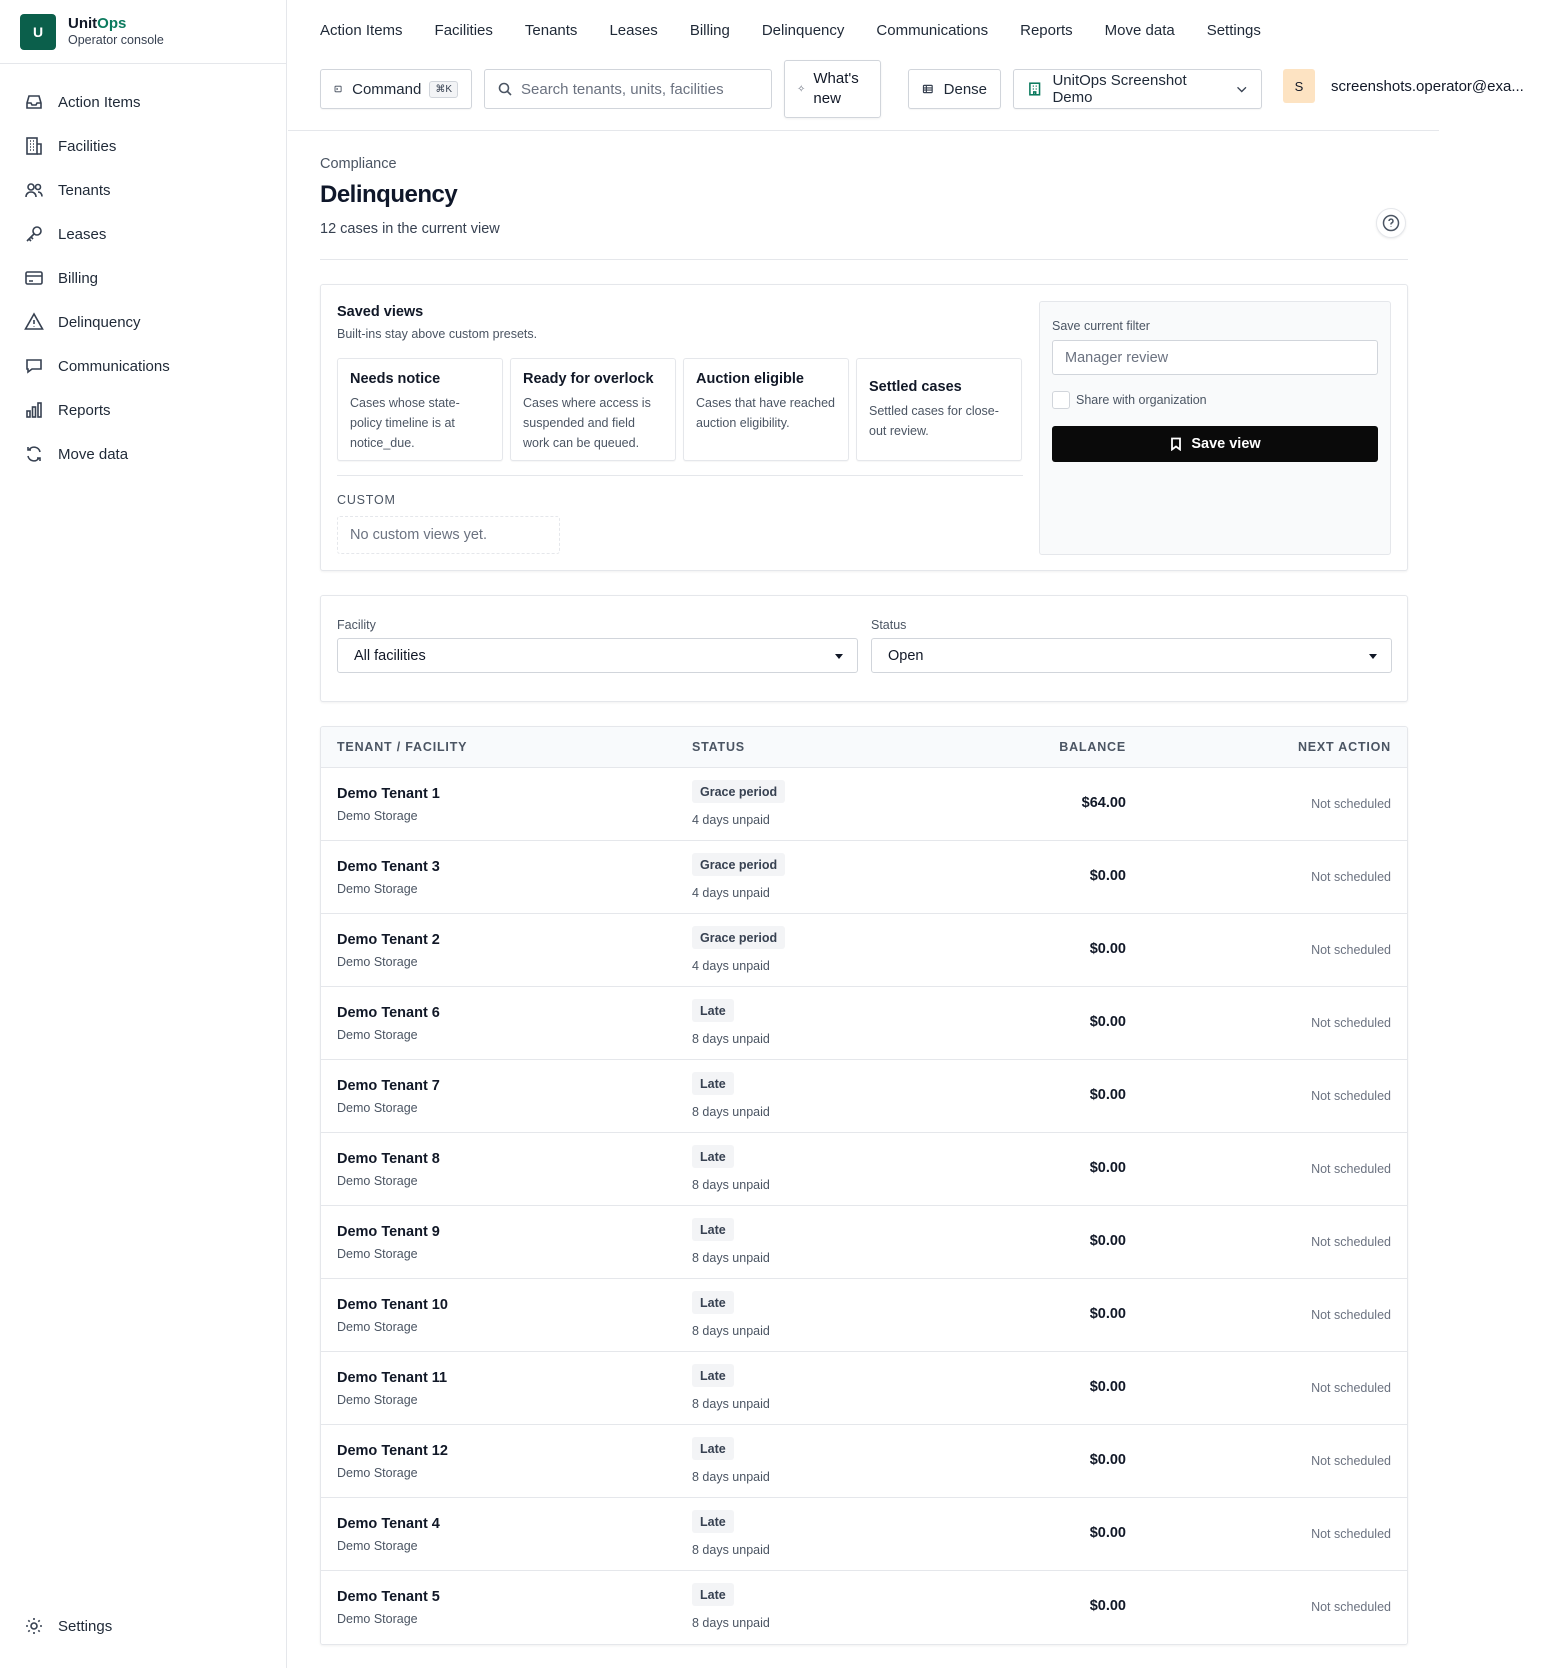  Describe the element at coordinates (803, 30) in the screenshot. I see `top-link-delinquency: Delinquency` at that location.